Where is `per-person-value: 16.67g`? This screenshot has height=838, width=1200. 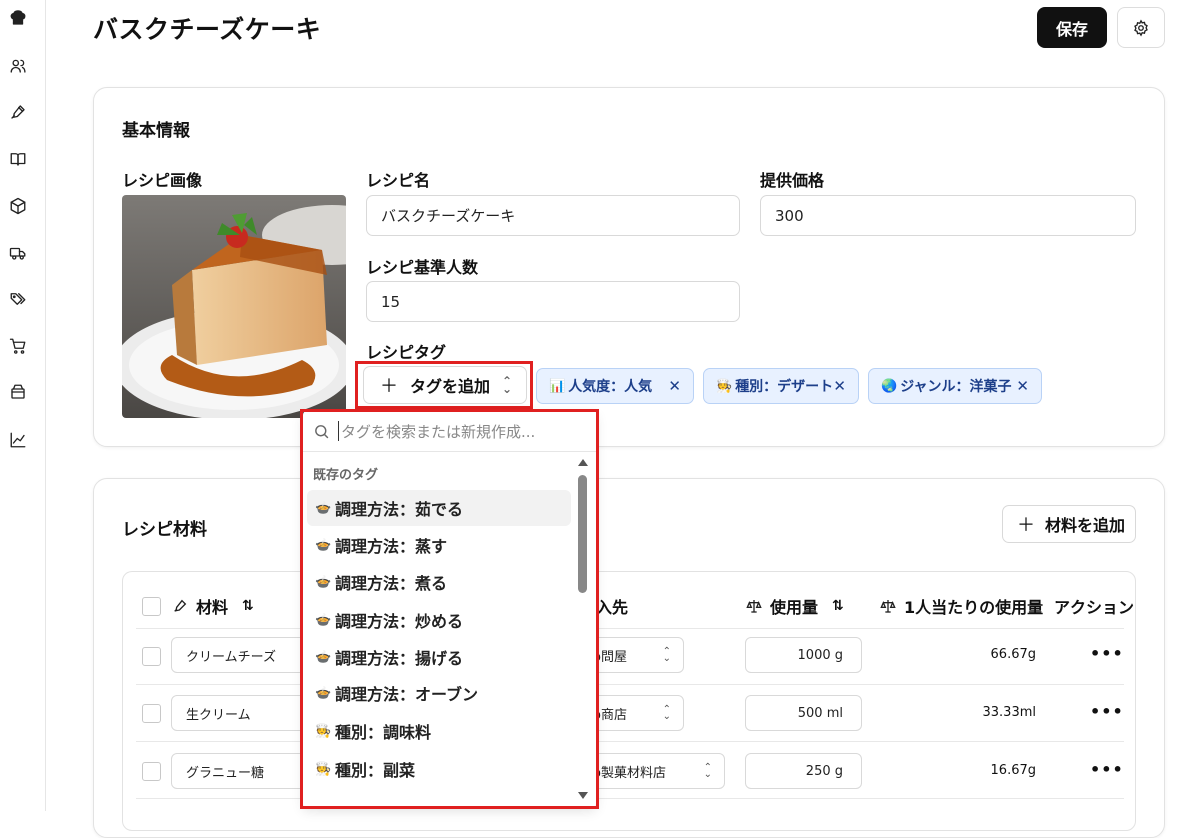
per-person-value: 16.67g is located at coordinates (1013, 770).